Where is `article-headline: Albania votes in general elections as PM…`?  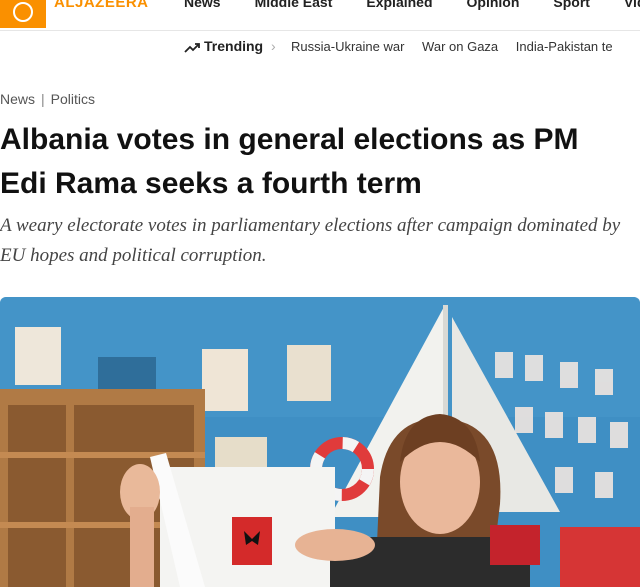
article-headline: Albania votes in general elections as PM… is located at coordinates (289, 161).